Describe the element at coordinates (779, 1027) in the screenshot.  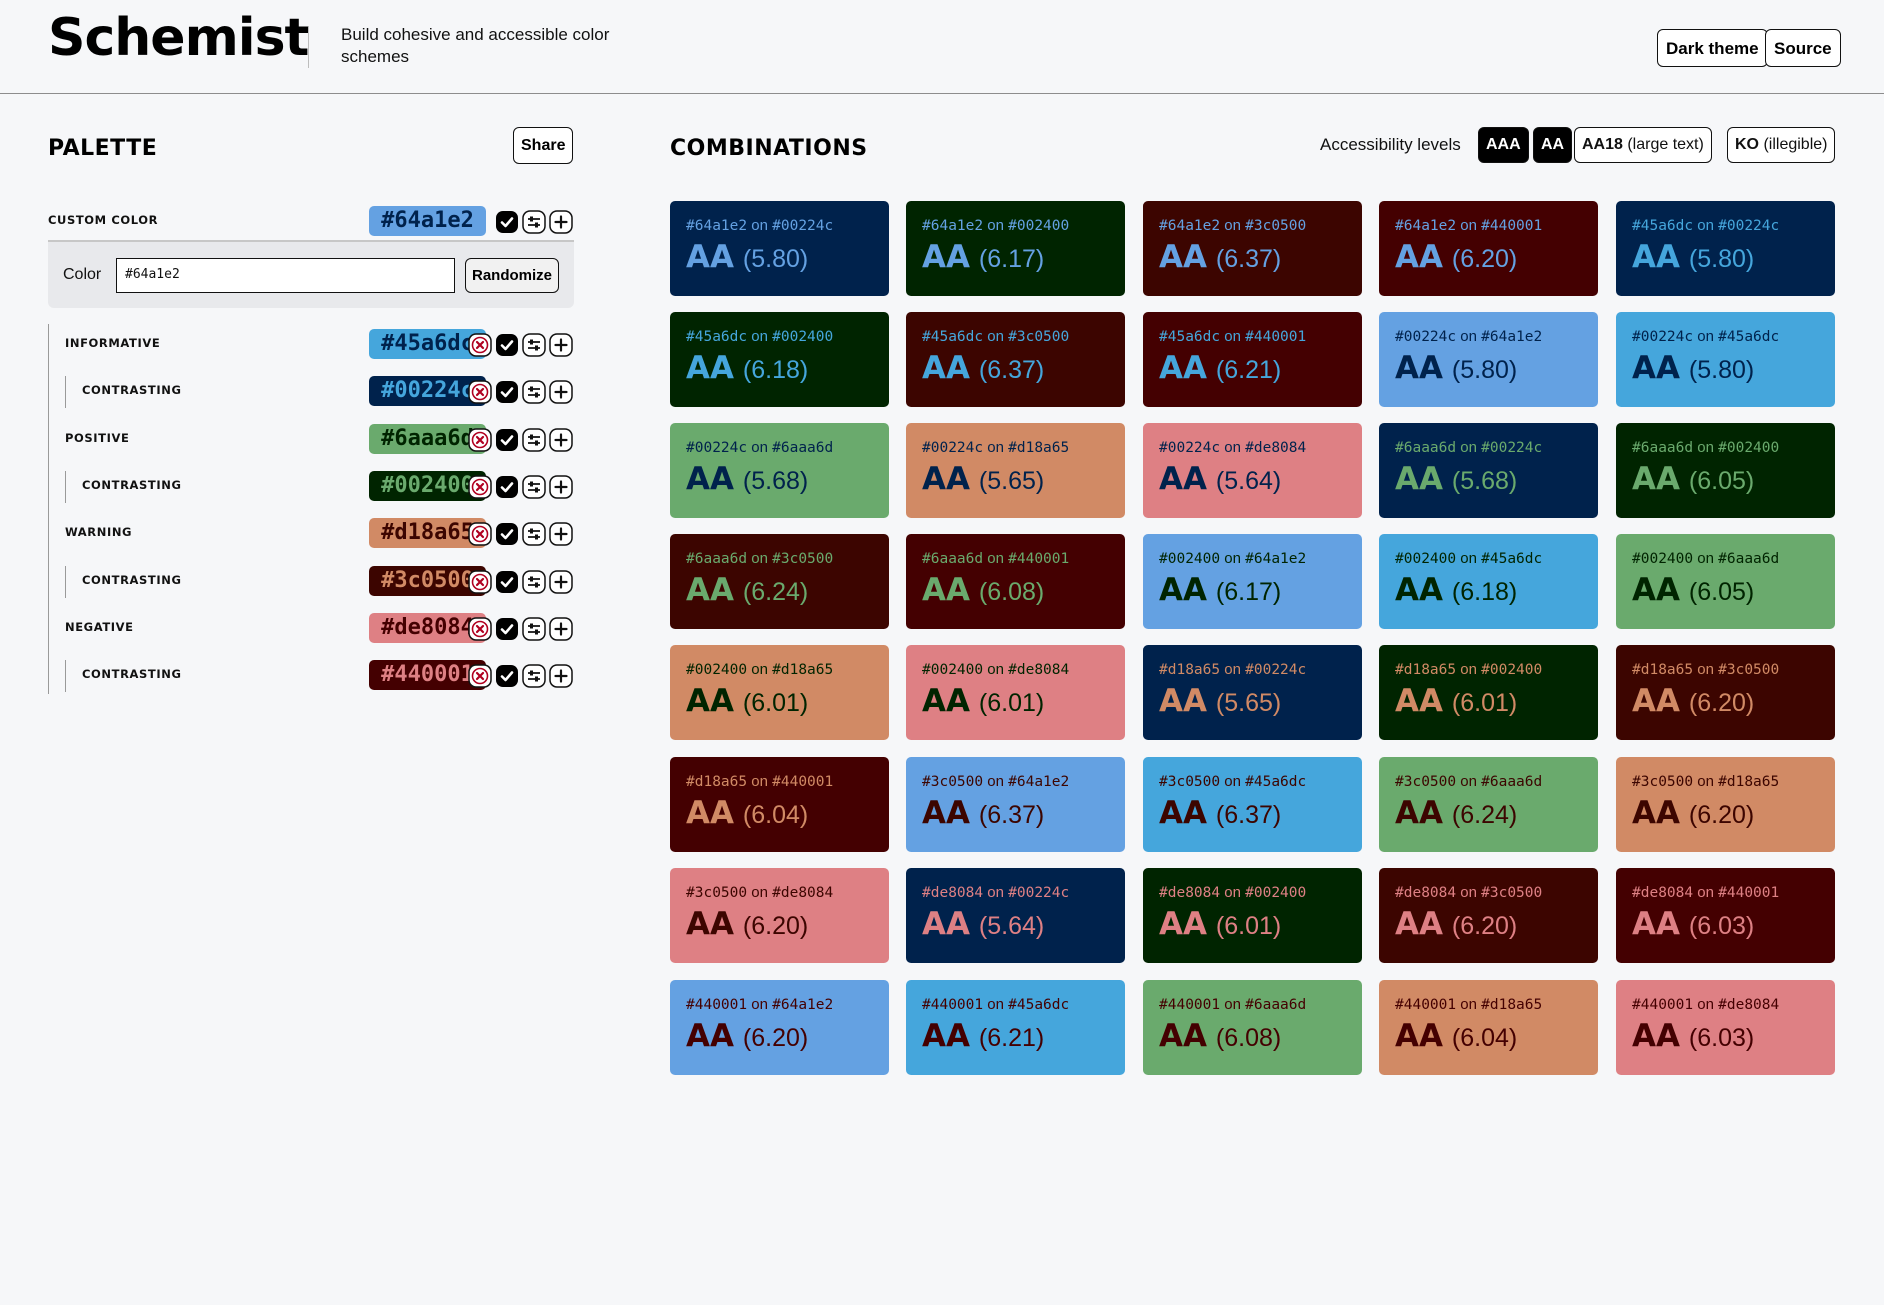
I see `combination-card: #440001 on #64a1e2 AA (6.20)` at that location.